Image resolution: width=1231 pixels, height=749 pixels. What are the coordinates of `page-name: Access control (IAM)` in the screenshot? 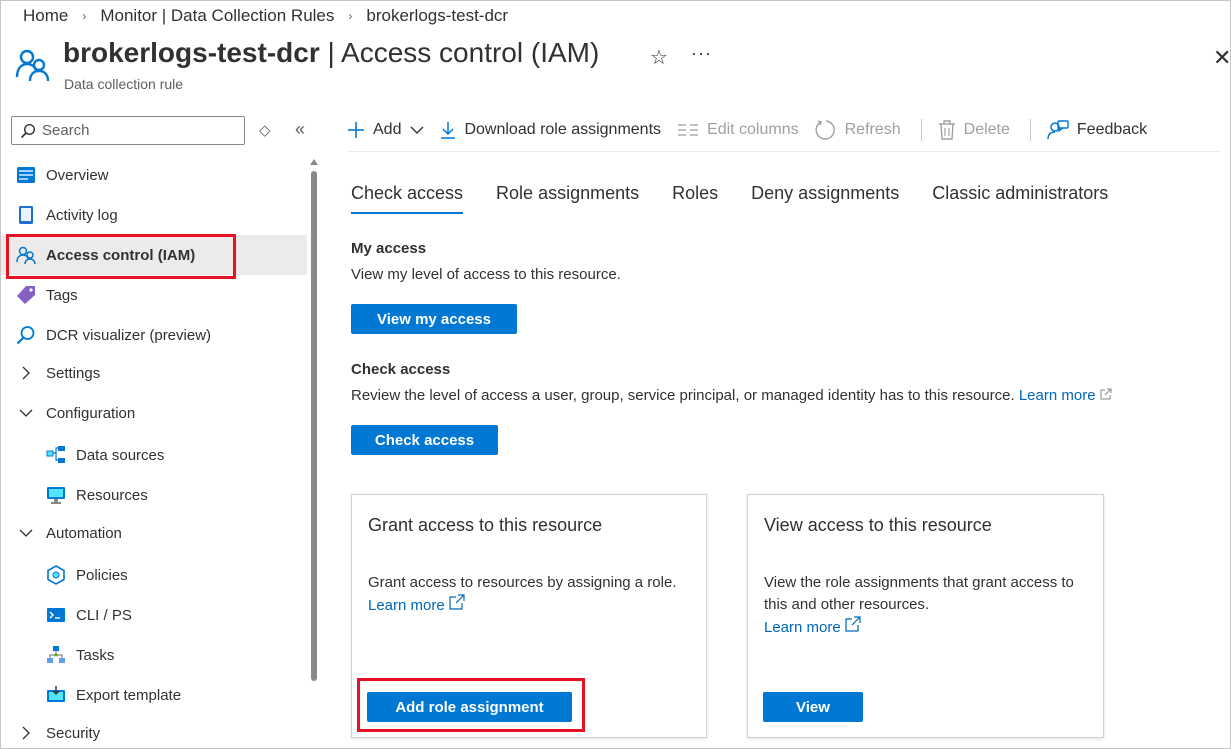 It's located at (470, 52).